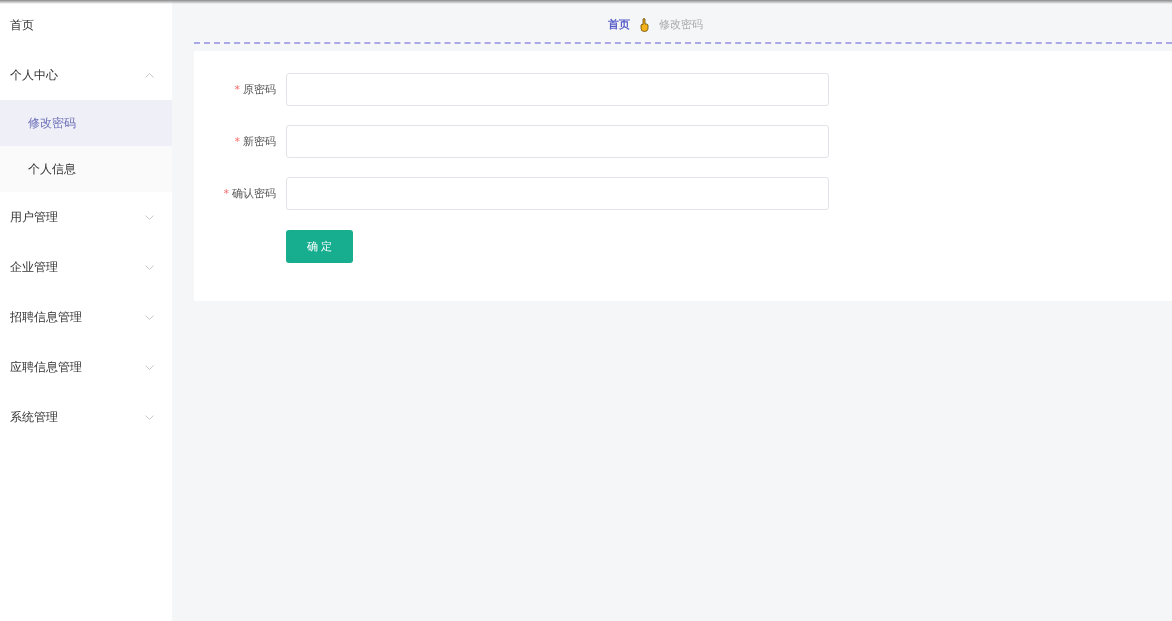 This screenshot has height=621, width=1172. What do you see at coordinates (86, 123) in the screenshot?
I see `submenu-item: 修改密码` at bounding box center [86, 123].